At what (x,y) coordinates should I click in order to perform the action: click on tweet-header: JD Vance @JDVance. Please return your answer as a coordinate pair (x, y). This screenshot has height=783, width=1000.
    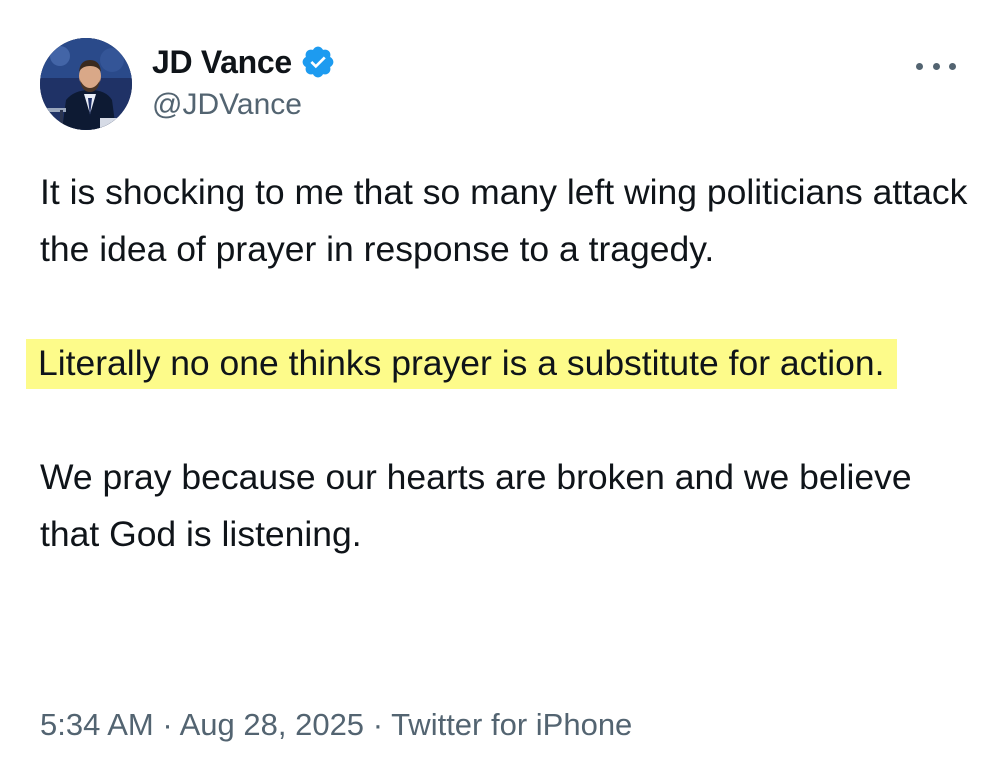
    Looking at the image, I should click on (500, 85).